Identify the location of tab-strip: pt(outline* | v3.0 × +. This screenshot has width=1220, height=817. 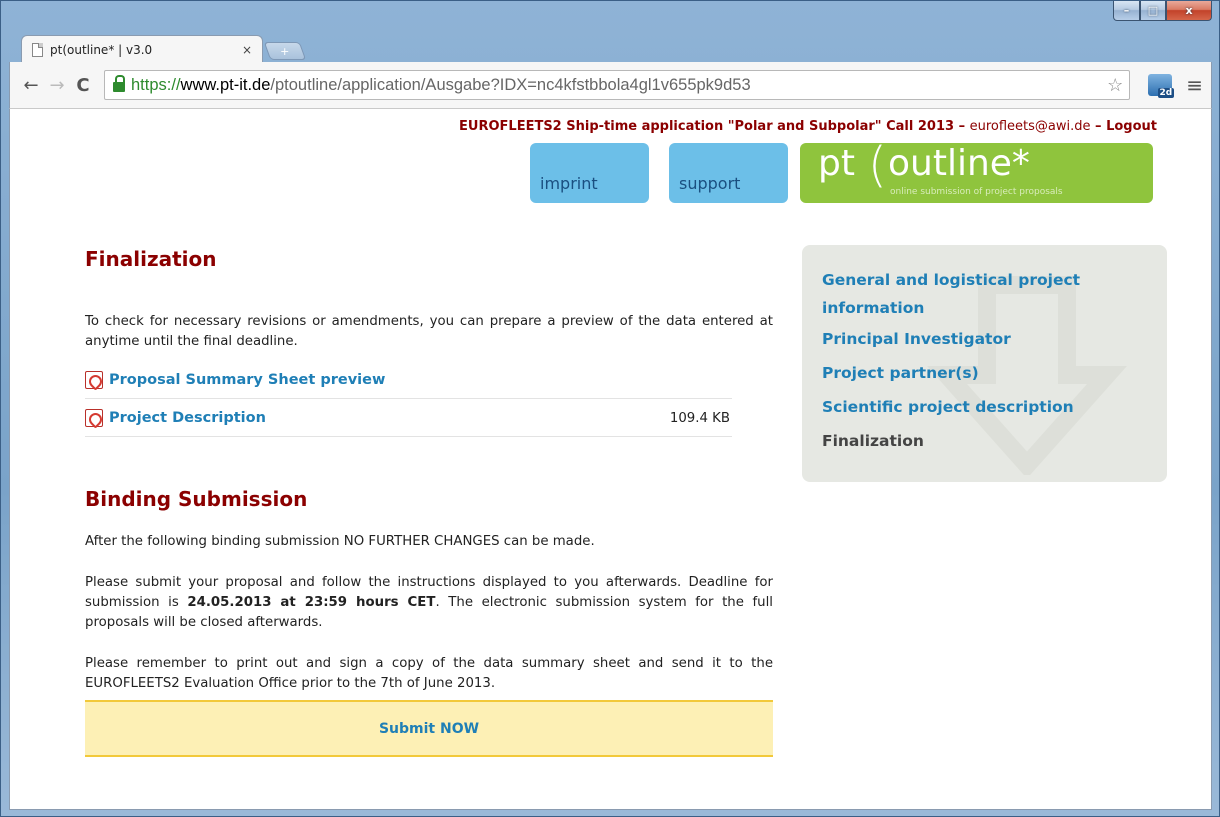
(164, 47).